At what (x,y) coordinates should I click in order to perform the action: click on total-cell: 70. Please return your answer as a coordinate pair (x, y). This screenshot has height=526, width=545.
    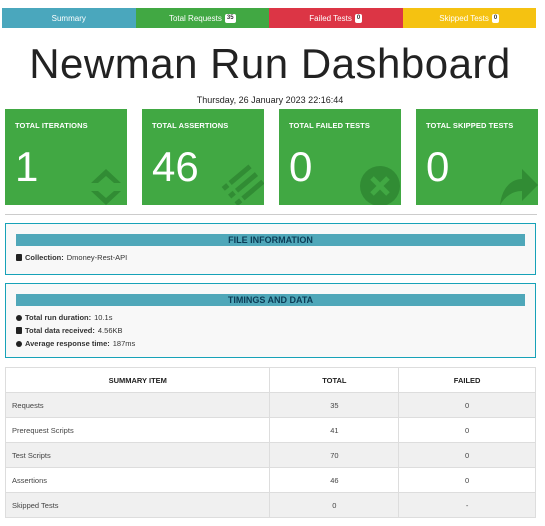
    Looking at the image, I should click on (334, 455).